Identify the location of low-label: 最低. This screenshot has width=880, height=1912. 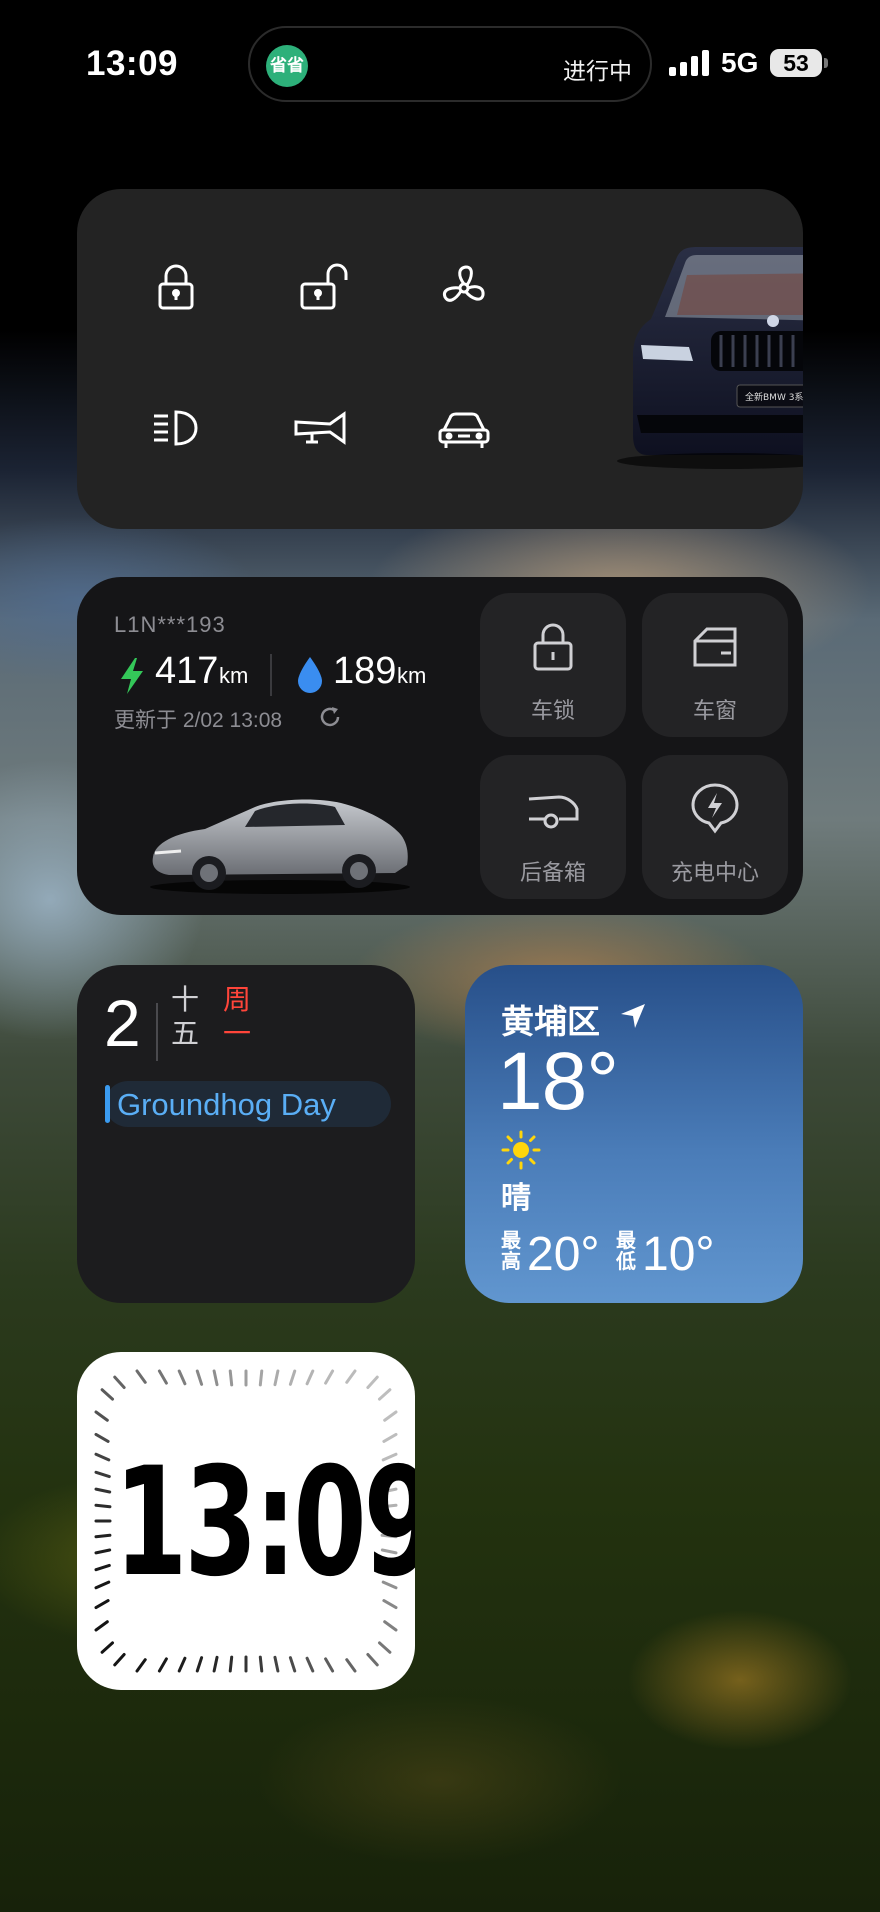
(626, 1251).